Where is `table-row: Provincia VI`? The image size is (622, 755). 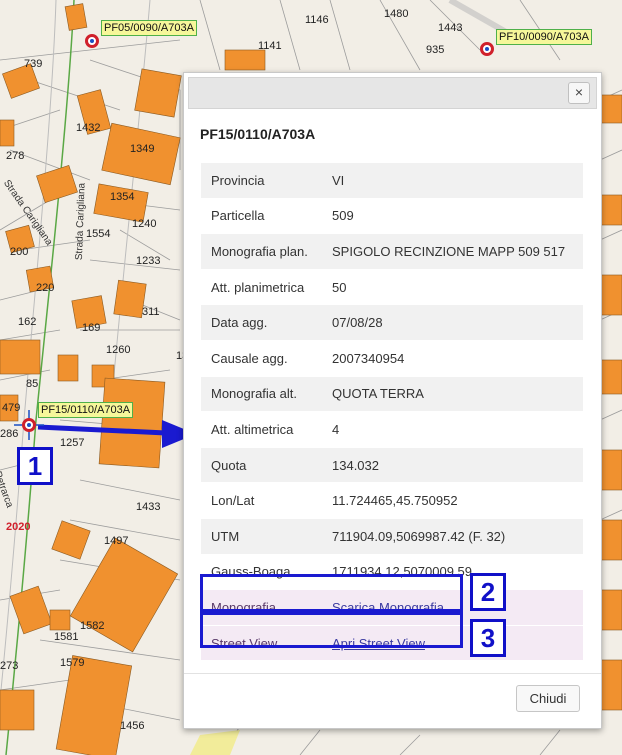
table-row: Provincia VI is located at coordinates (392, 180).